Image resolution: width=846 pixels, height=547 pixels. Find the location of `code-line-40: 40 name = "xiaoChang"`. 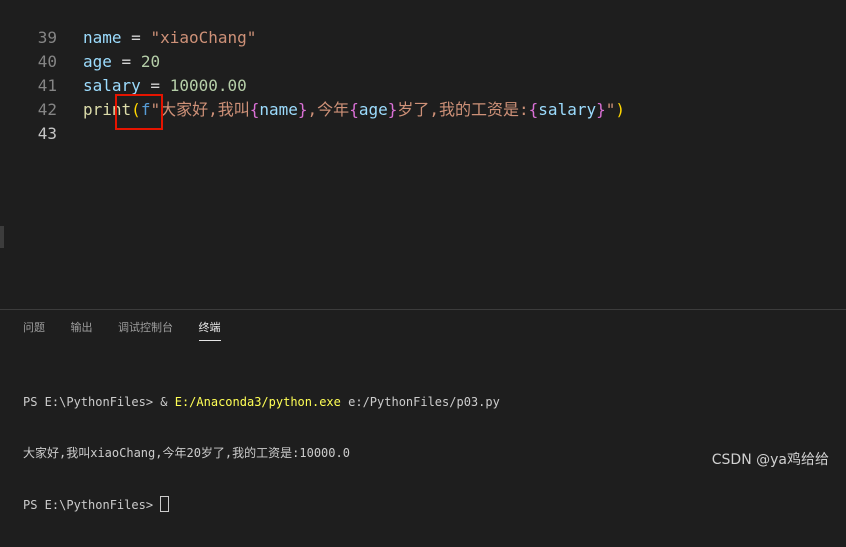

code-line-40: 40 name = "xiaoChang" is located at coordinates (423, 48).